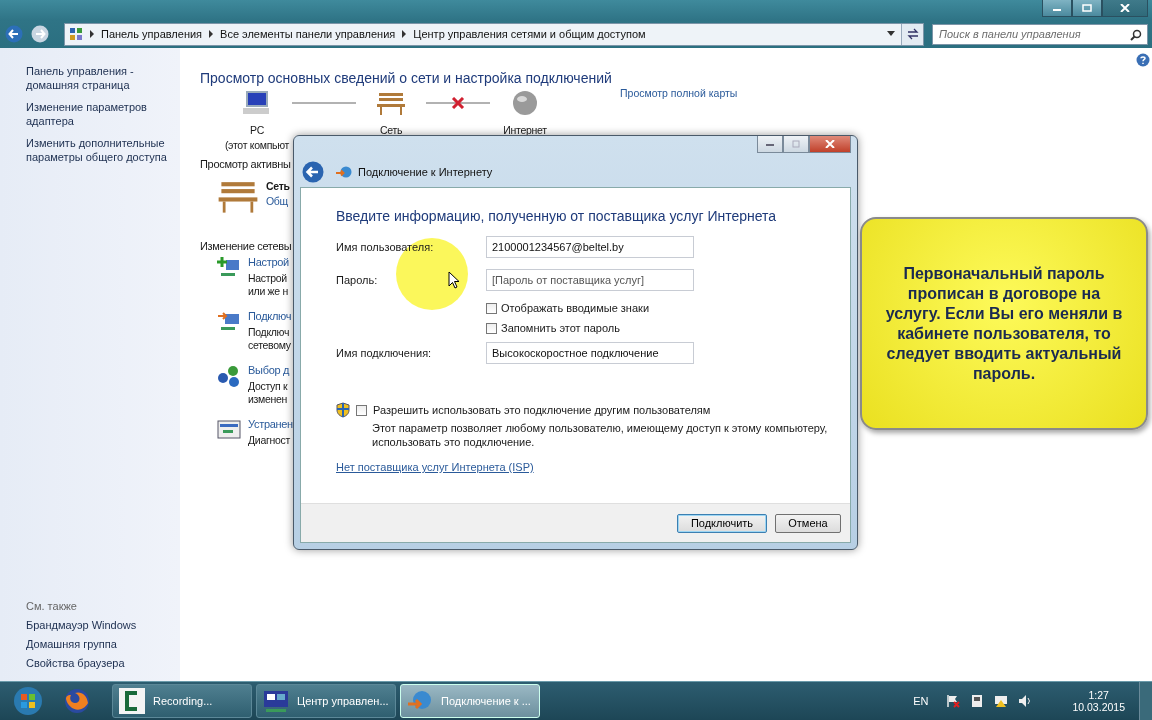  What do you see at coordinates (257, 103) in the screenshot?
I see `computer-icon` at bounding box center [257, 103].